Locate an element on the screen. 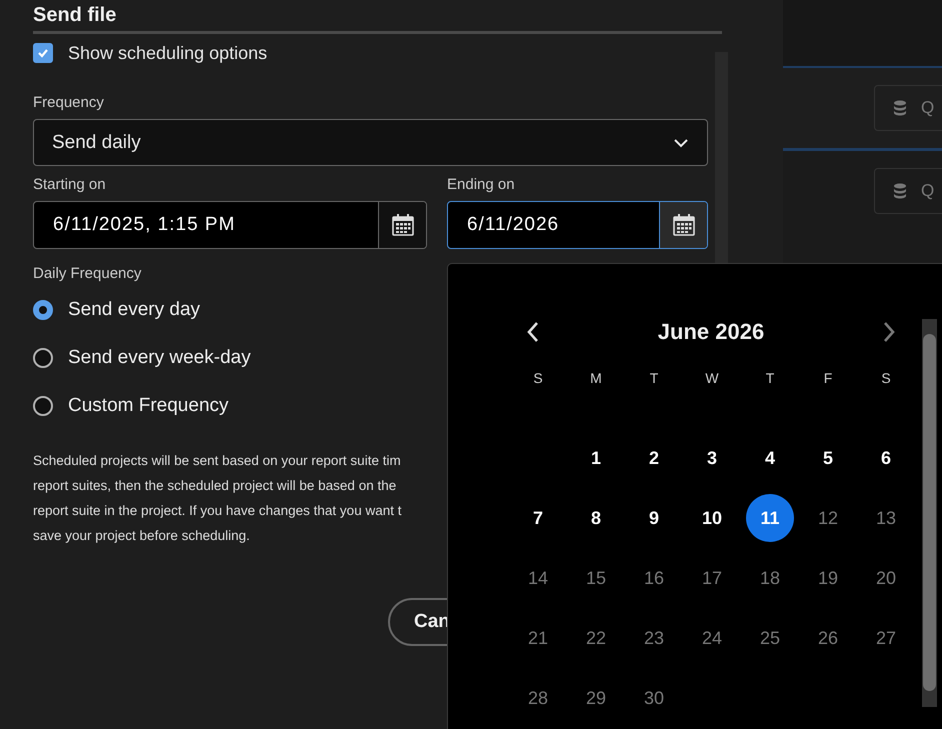 The image size is (942, 729). scrollbar is located at coordinates (929, 513).